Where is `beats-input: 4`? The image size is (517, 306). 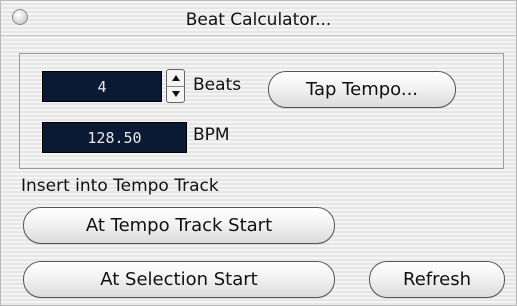
beats-input: 4 is located at coordinates (102, 86).